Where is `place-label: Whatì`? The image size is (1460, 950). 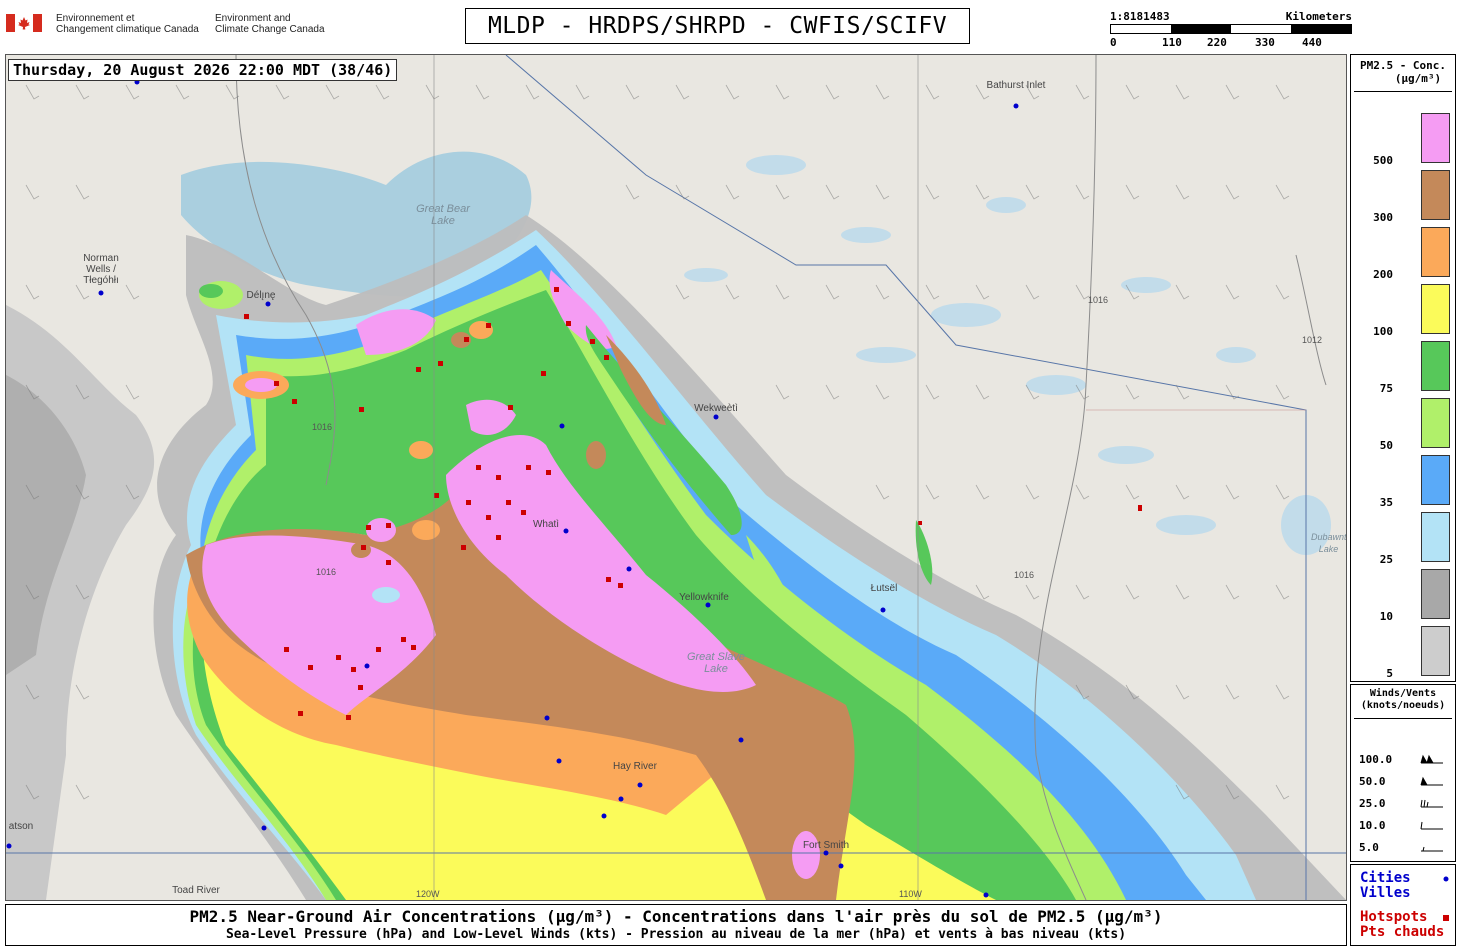 place-label: Whatì is located at coordinates (546, 524).